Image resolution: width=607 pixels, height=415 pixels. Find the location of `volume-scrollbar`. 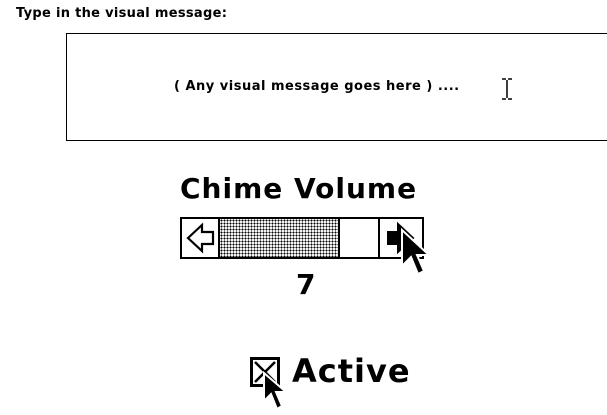

volume-scrollbar is located at coordinates (302, 238).